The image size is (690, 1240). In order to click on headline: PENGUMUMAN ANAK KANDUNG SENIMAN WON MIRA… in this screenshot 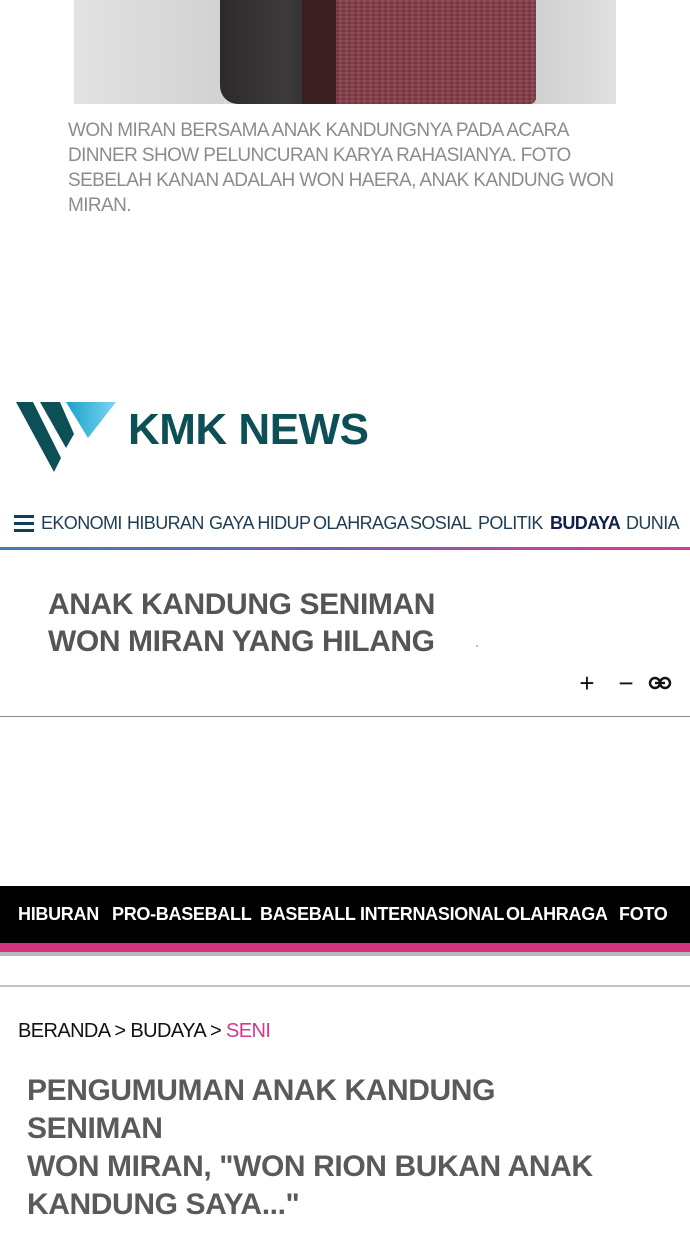, I will do `click(327, 1148)`.